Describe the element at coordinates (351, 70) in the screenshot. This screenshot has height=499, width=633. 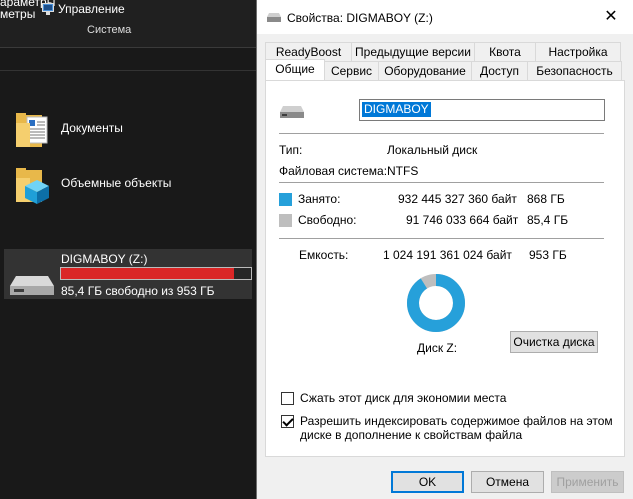
I see `tab-tools: Сервис` at that location.